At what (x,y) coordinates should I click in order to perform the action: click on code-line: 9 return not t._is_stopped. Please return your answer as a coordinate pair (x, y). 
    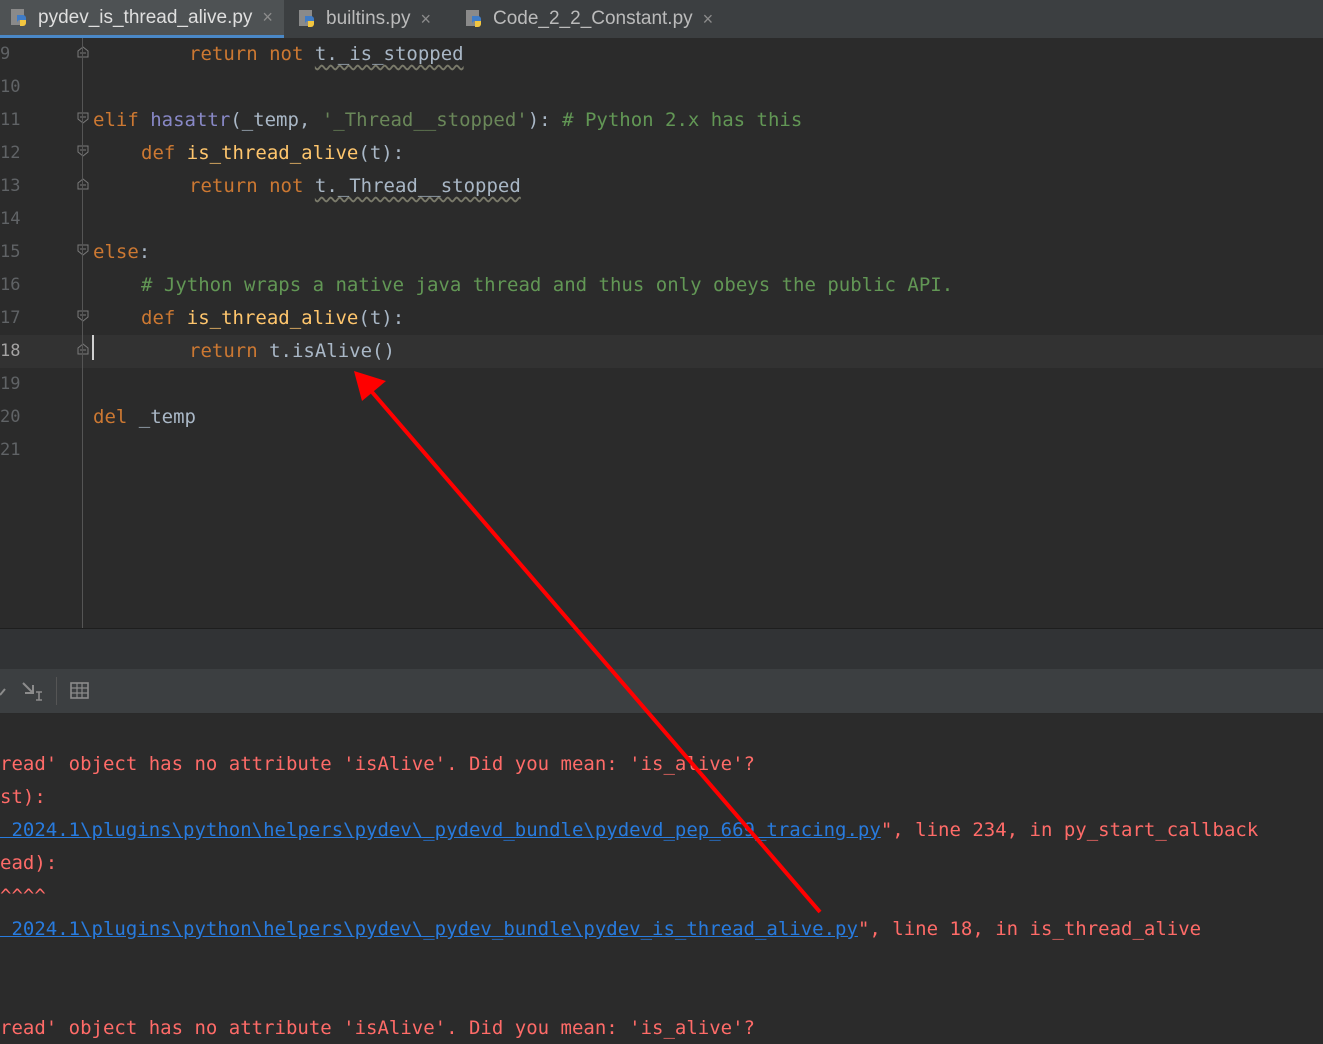
    Looking at the image, I should click on (661, 54).